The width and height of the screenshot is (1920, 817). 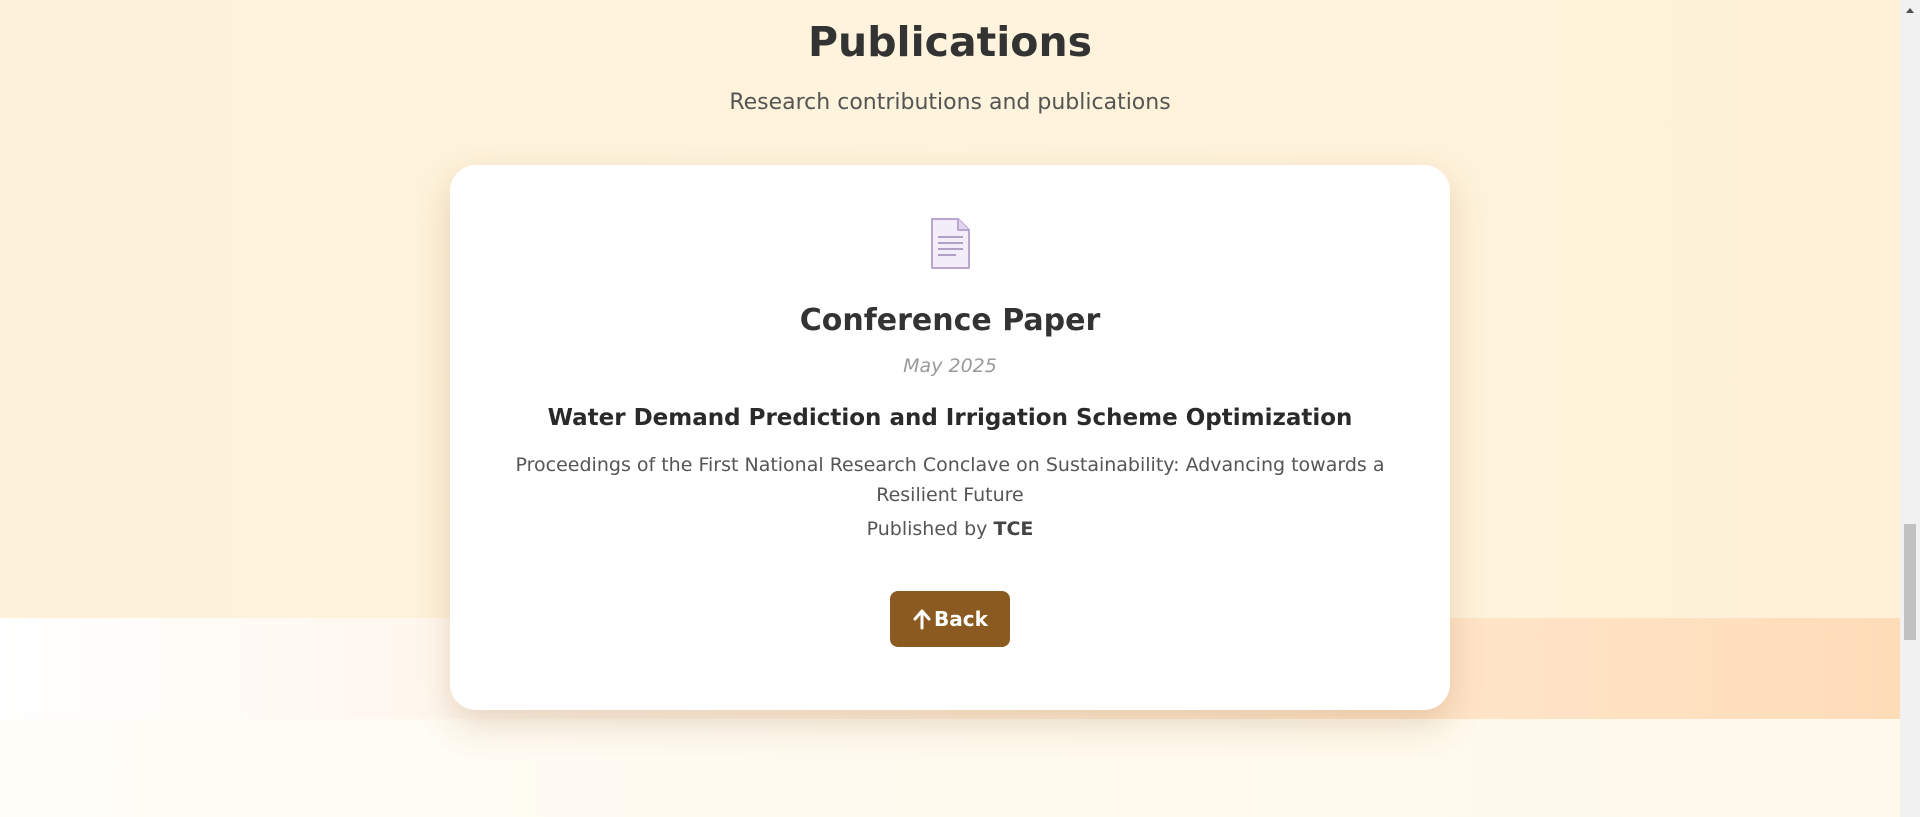 What do you see at coordinates (1910, 582) in the screenshot?
I see `scrollbar-thumb` at bounding box center [1910, 582].